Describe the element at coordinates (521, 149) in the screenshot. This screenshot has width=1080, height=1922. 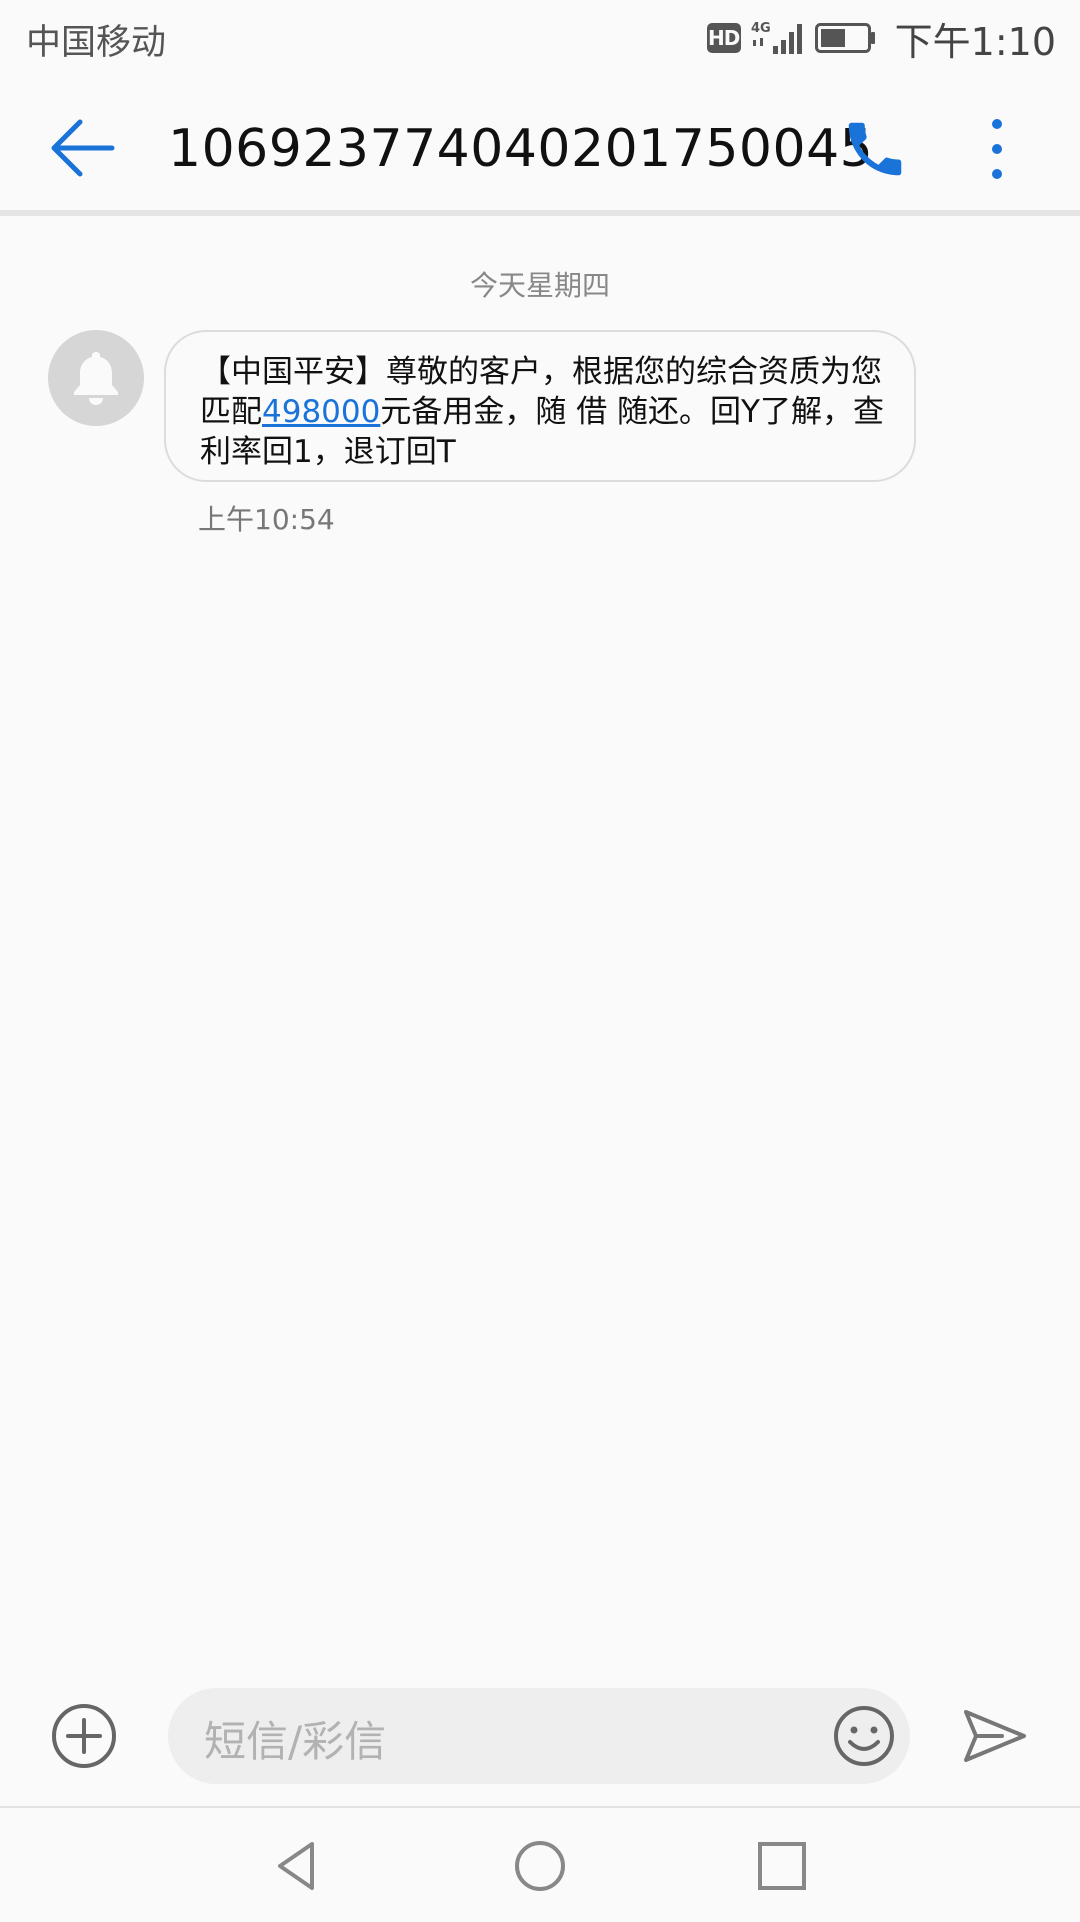
I see `conversation-title: 106923774040201750045` at that location.